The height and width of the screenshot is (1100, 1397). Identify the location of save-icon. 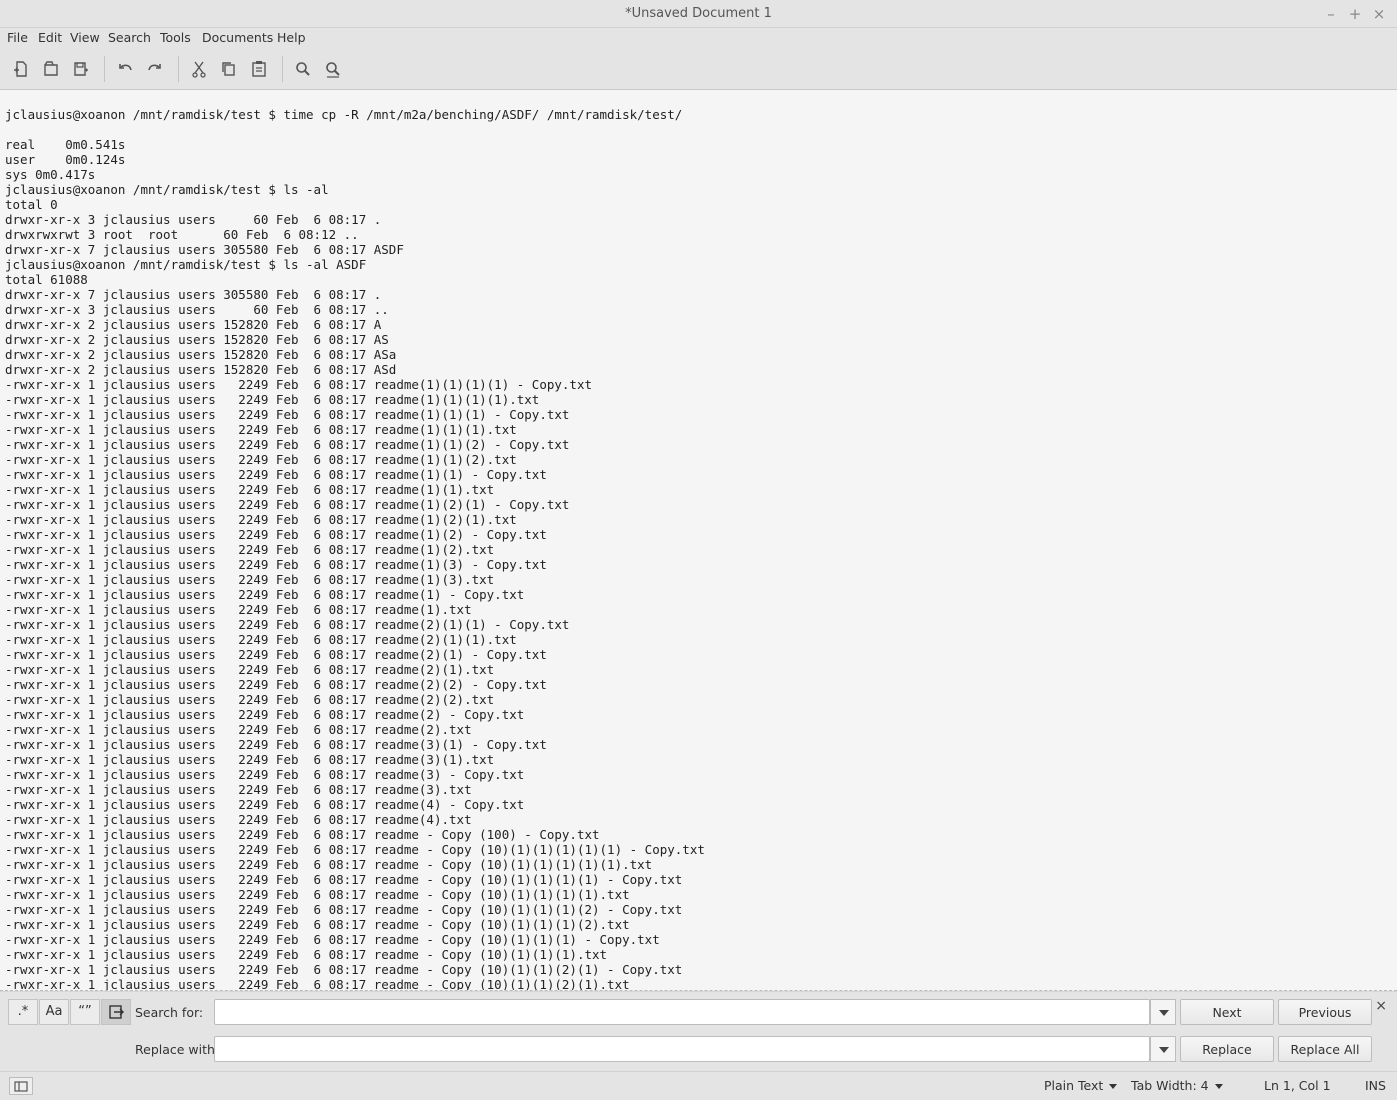
(81, 69).